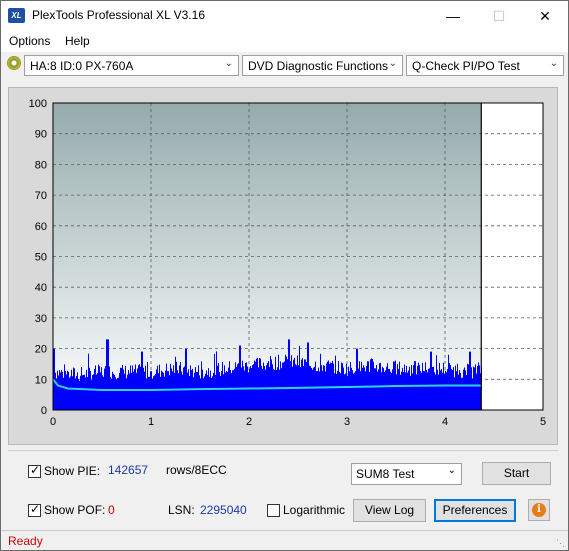  I want to click on y-tick-label: 50, so click(41, 258).